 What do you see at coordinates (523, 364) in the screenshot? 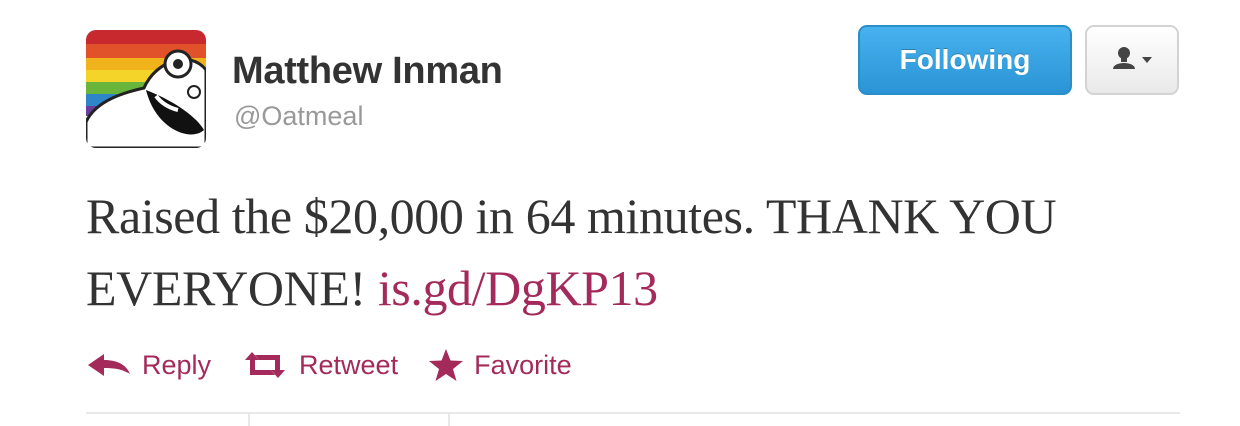
I see `favorite-label: Favorite` at bounding box center [523, 364].